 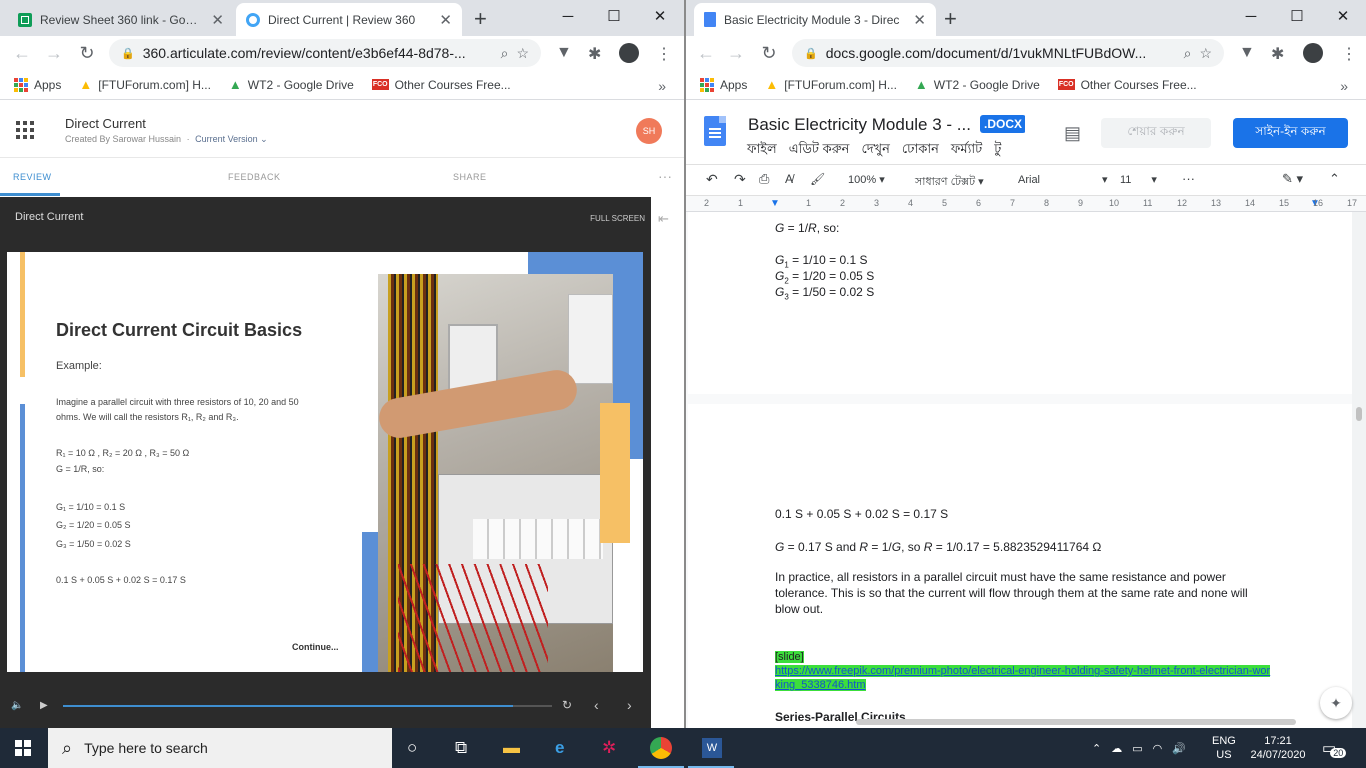 I want to click on sign-in-button: সাইন-ইন করুন, so click(x=1290, y=133).